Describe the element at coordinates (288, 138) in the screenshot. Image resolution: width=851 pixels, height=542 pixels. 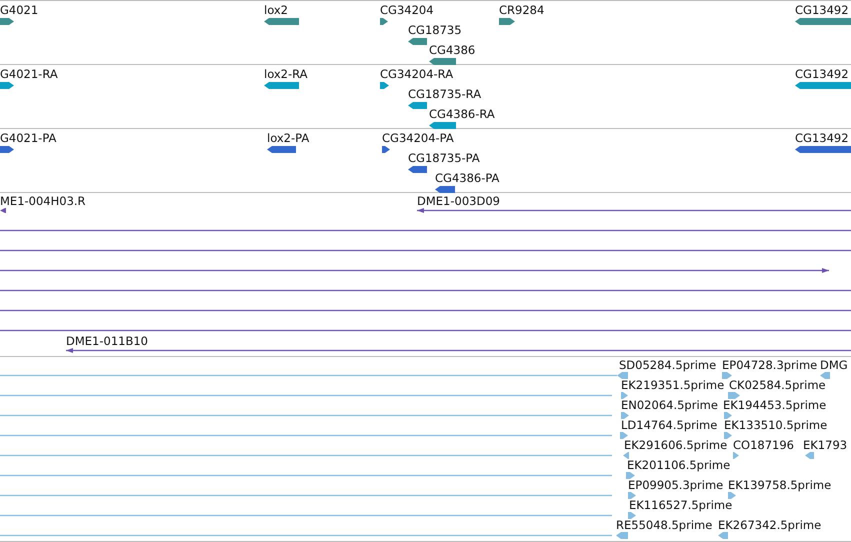
I see `protein-label: lox2-PA` at that location.